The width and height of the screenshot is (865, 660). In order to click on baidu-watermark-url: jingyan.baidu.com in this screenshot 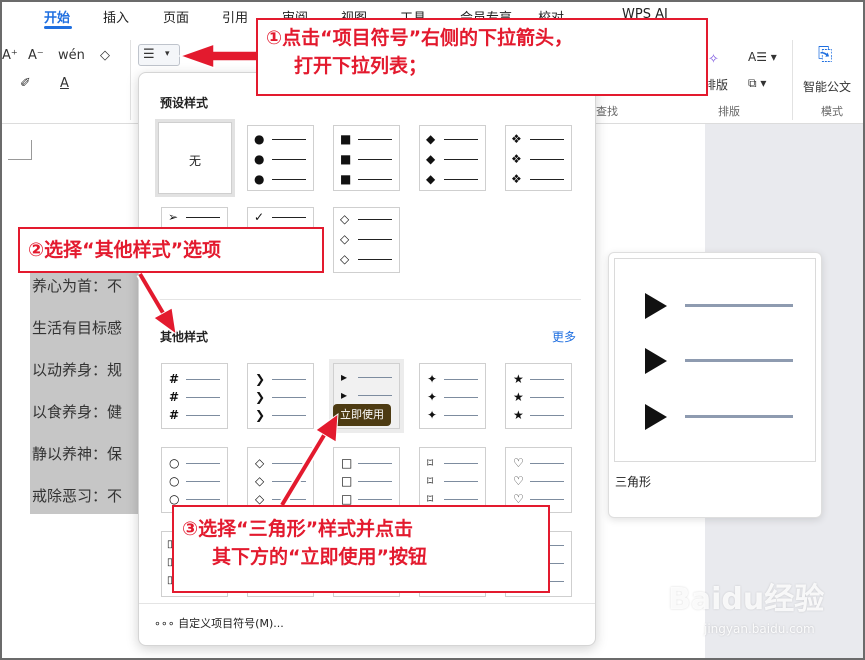, I will do `click(759, 629)`.